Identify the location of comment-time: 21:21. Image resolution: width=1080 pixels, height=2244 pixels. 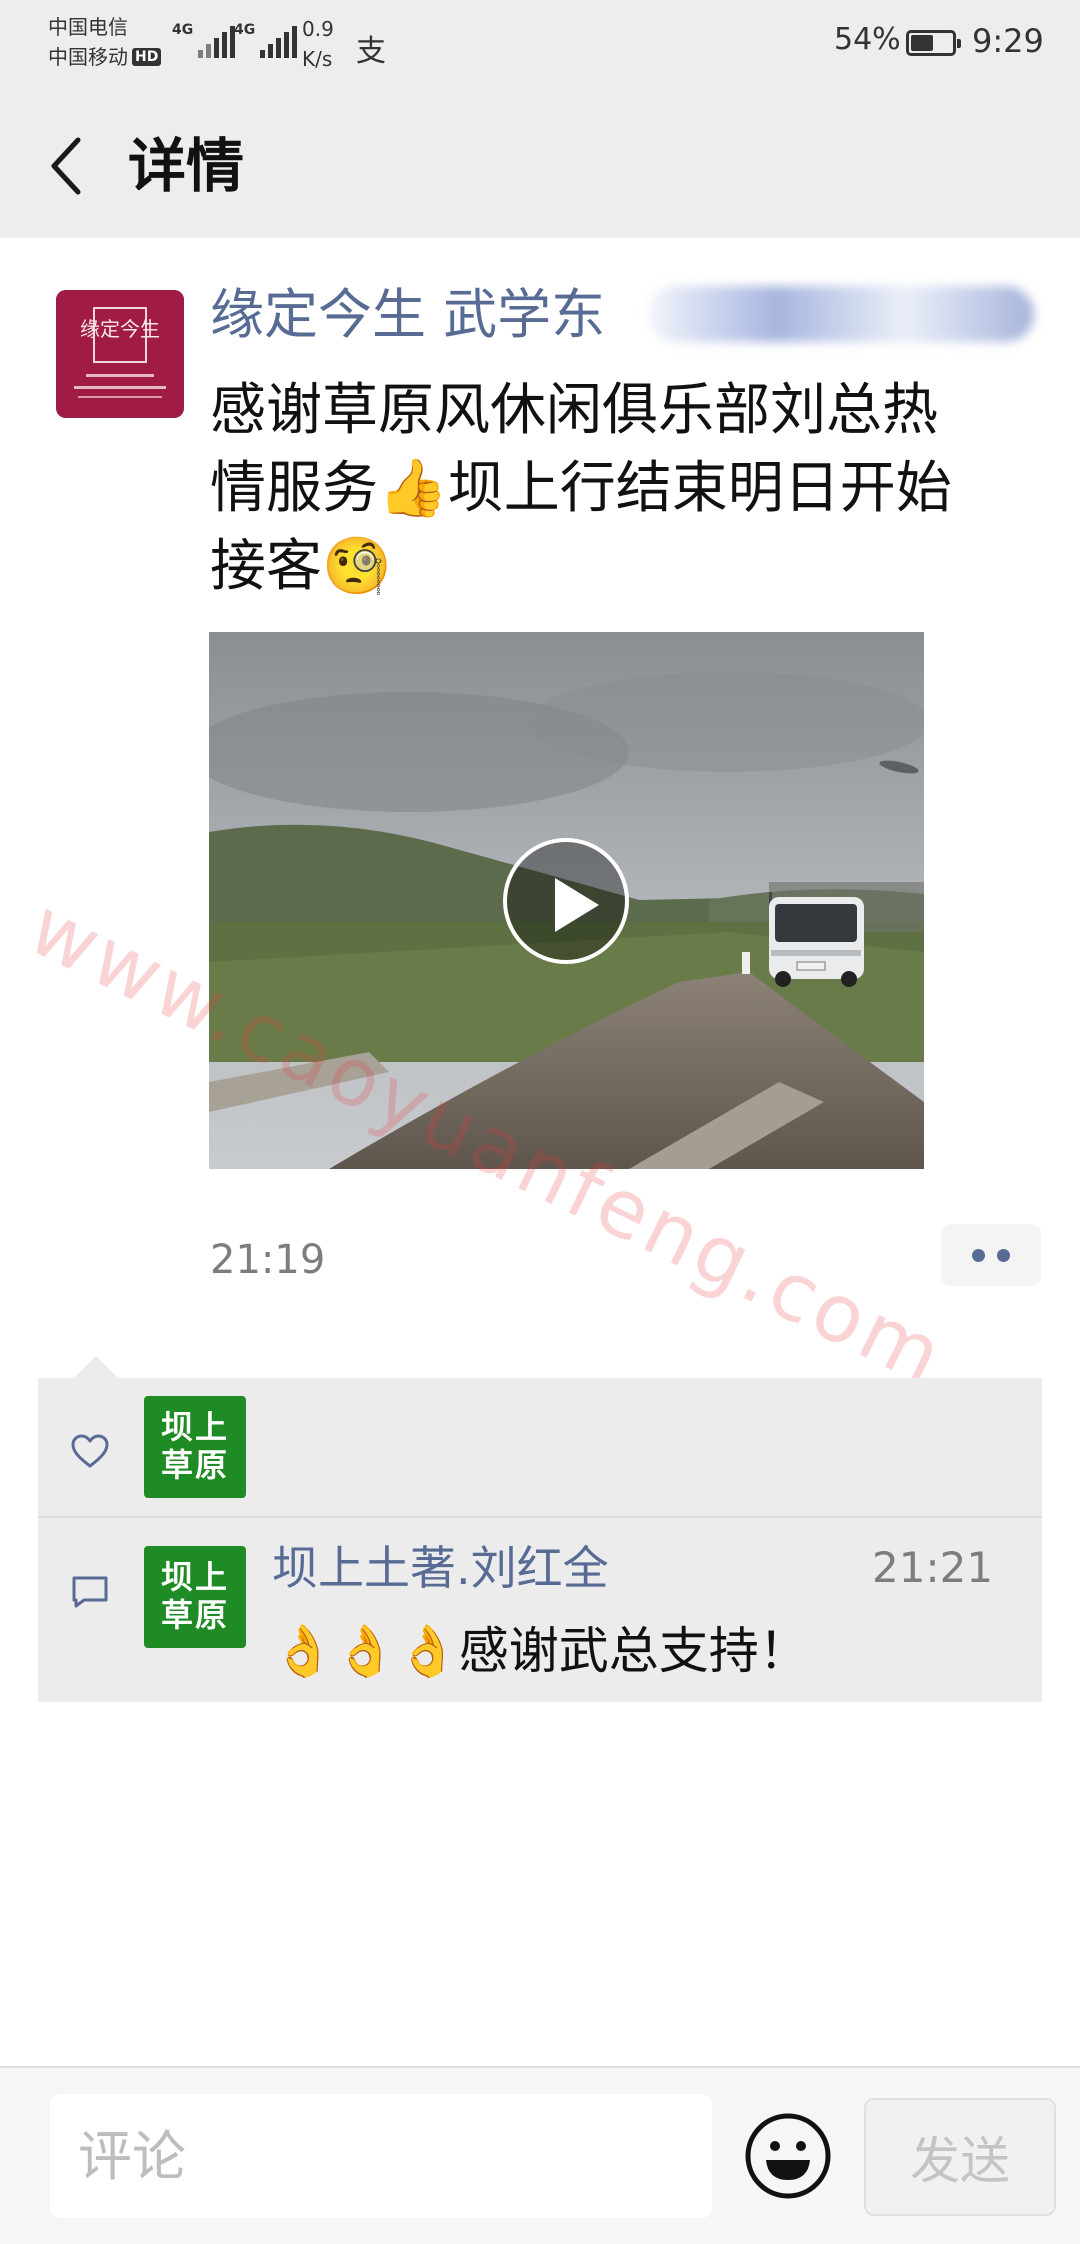
(933, 1567).